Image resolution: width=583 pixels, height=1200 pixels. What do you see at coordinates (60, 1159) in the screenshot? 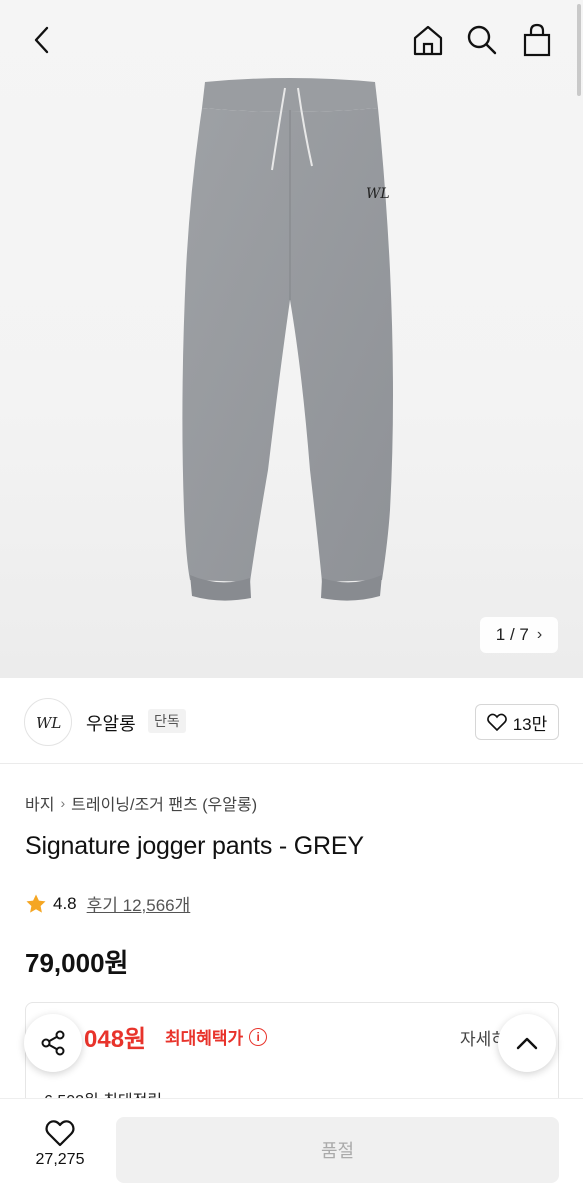
I see `wishlist-count: 27,275` at bounding box center [60, 1159].